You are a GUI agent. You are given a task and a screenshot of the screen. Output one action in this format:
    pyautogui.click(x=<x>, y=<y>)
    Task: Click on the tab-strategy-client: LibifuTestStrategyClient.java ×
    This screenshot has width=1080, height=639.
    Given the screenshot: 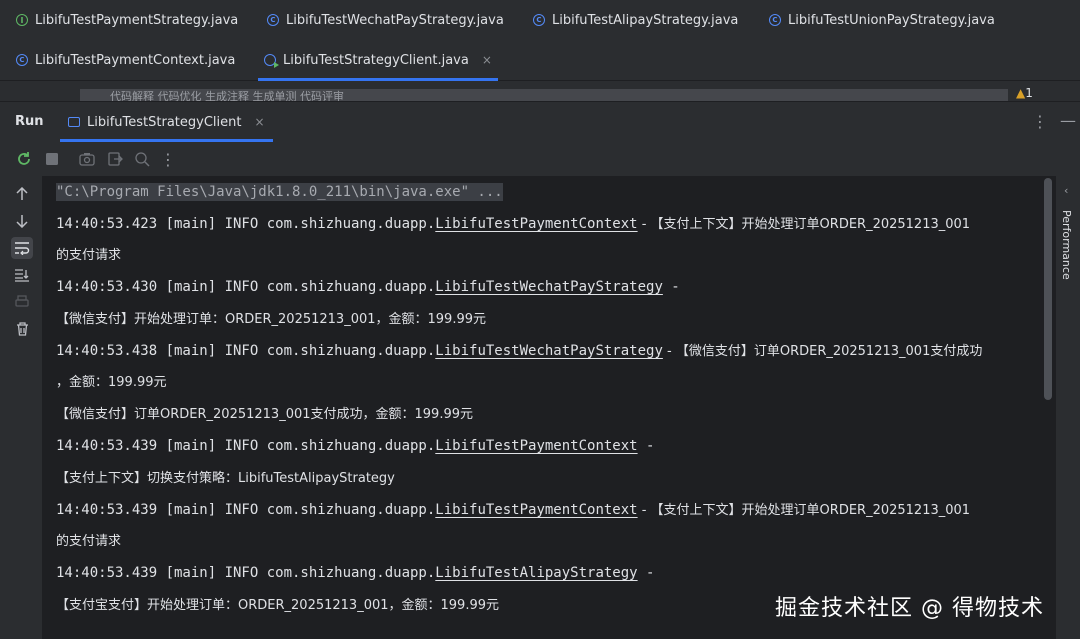 What is the action you would take?
    pyautogui.click(x=378, y=60)
    